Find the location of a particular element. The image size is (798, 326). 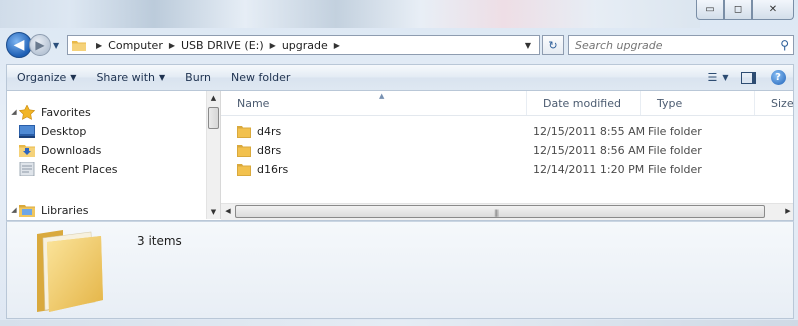

view-options-button: ☰ ▼ is located at coordinates (718, 78).